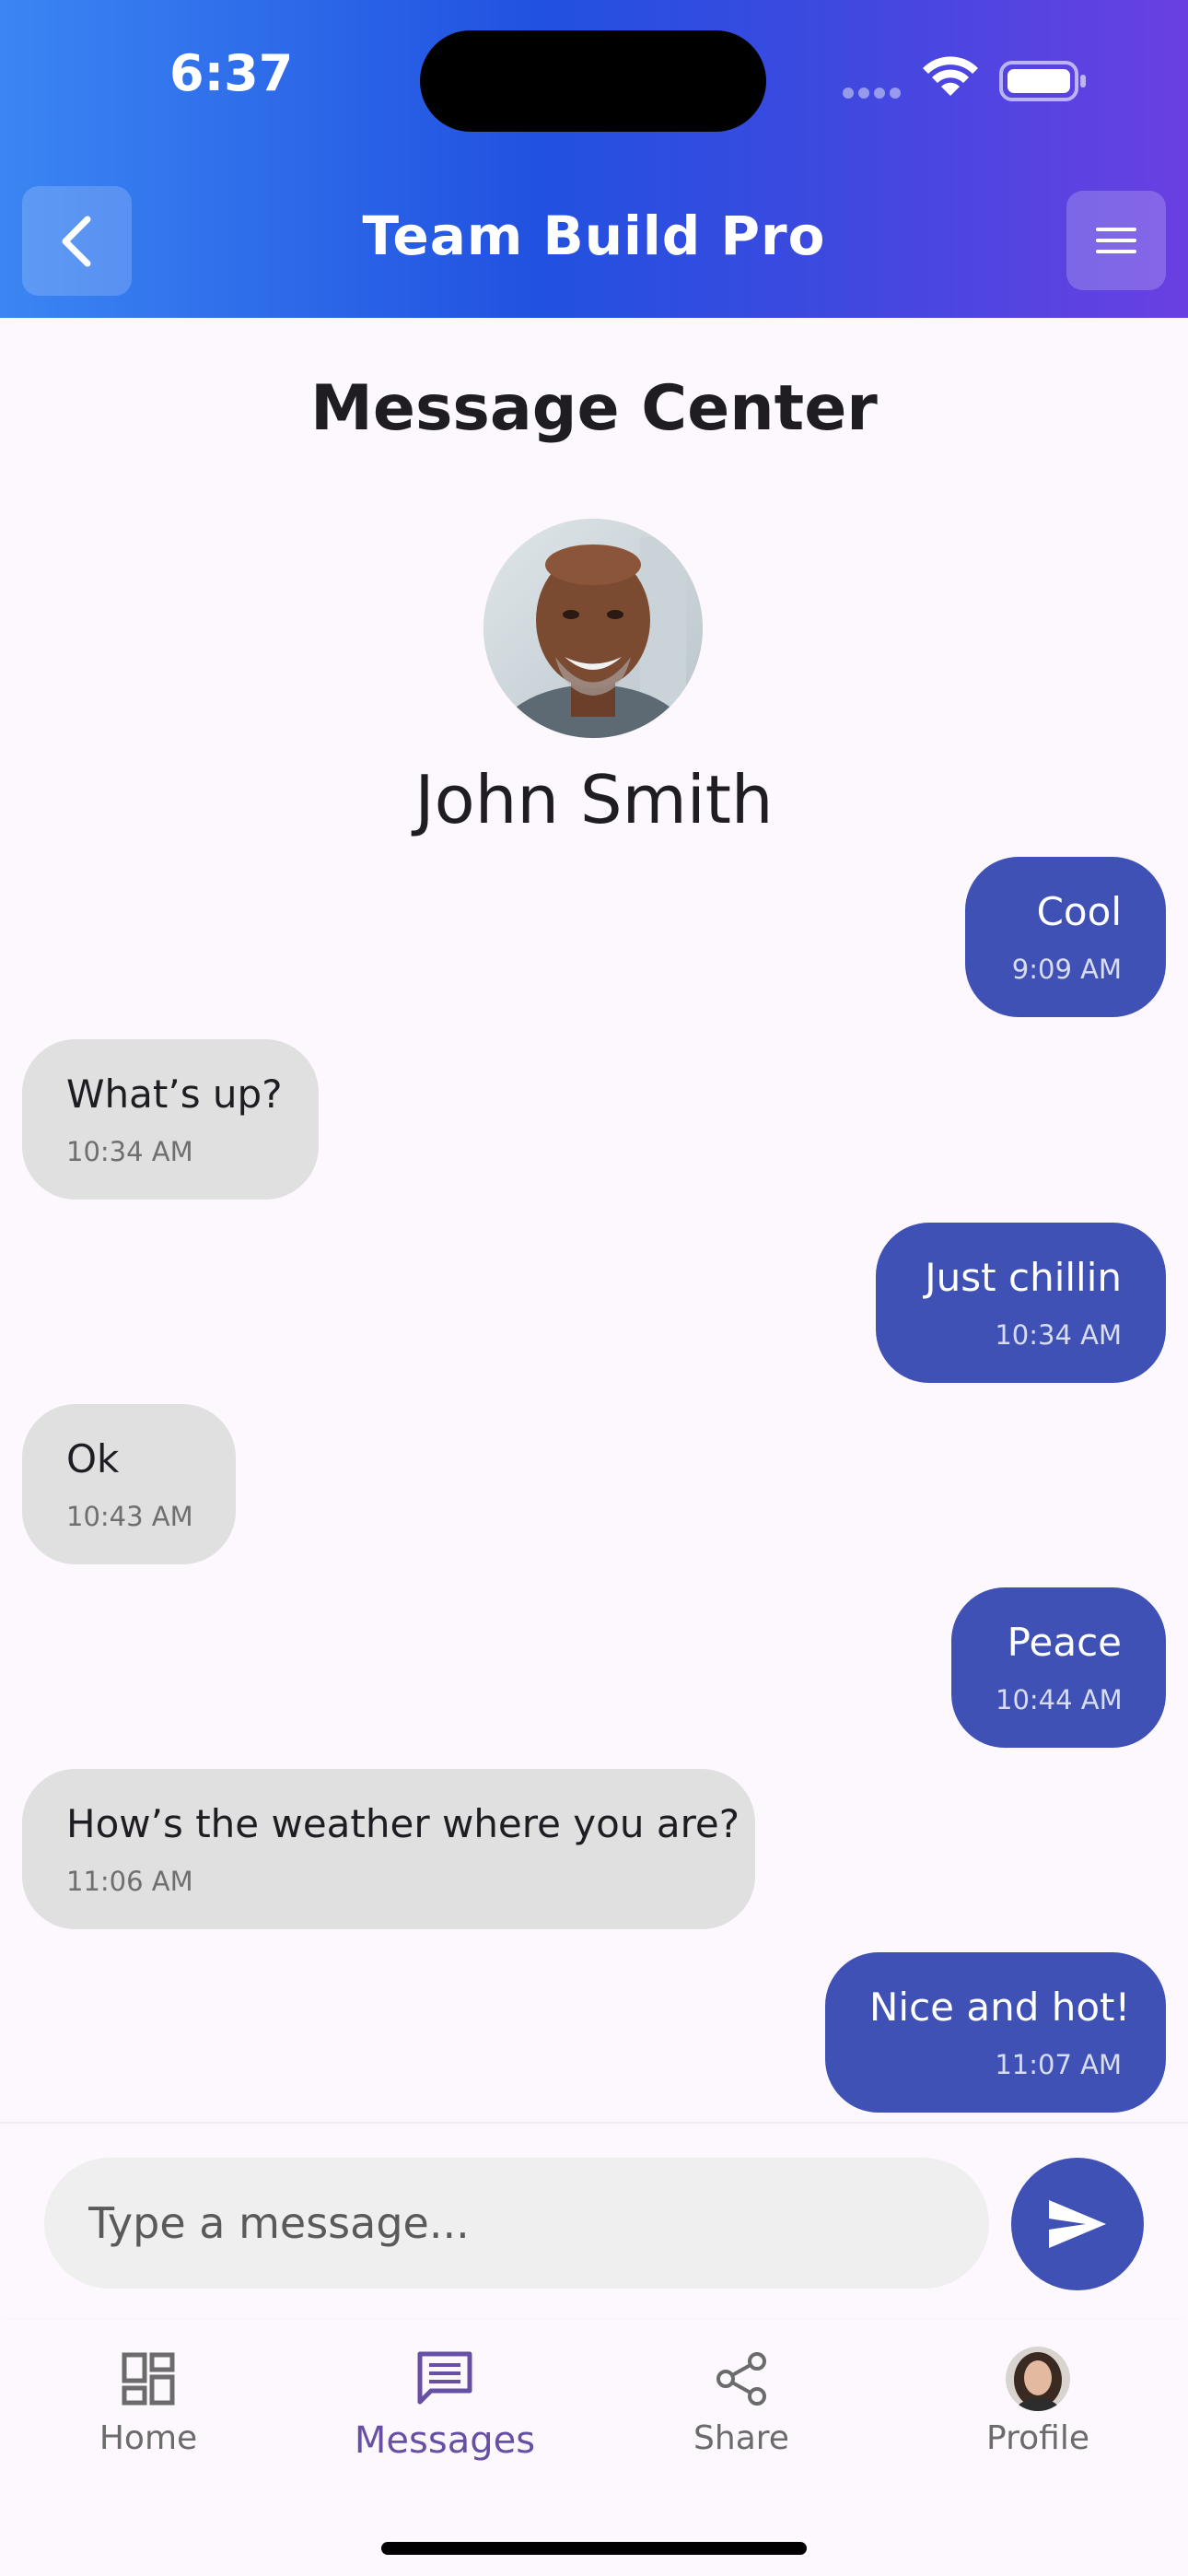  Describe the element at coordinates (129, 1484) in the screenshot. I see `message-bubble-received: Ok 10:43 AM` at that location.